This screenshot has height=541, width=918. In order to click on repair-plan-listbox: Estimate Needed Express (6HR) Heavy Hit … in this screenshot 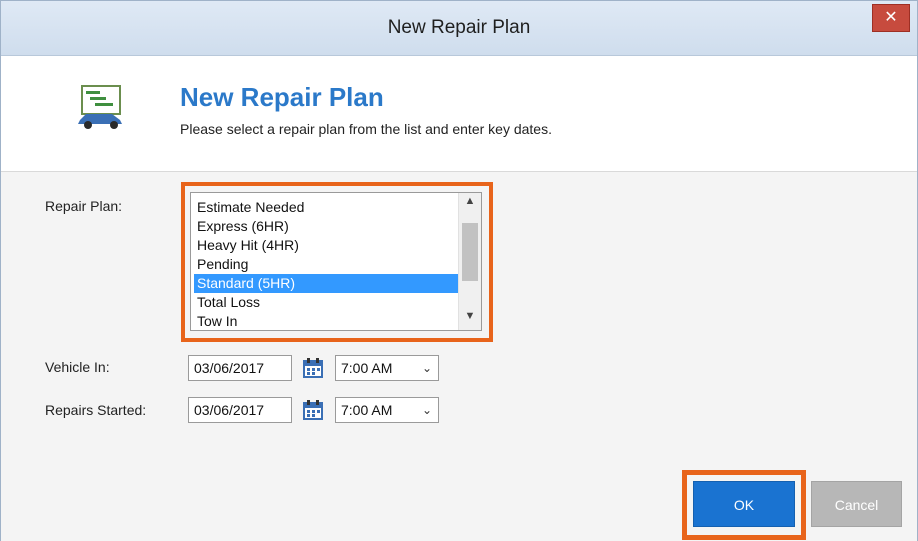, I will do `click(336, 261)`.